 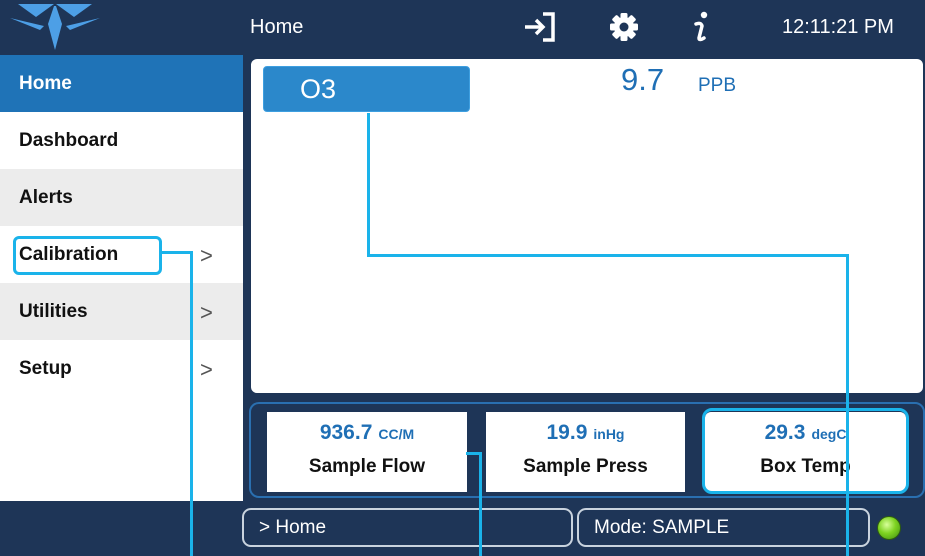 What do you see at coordinates (643, 79) in the screenshot?
I see `gas-concentration-value: 9.7` at bounding box center [643, 79].